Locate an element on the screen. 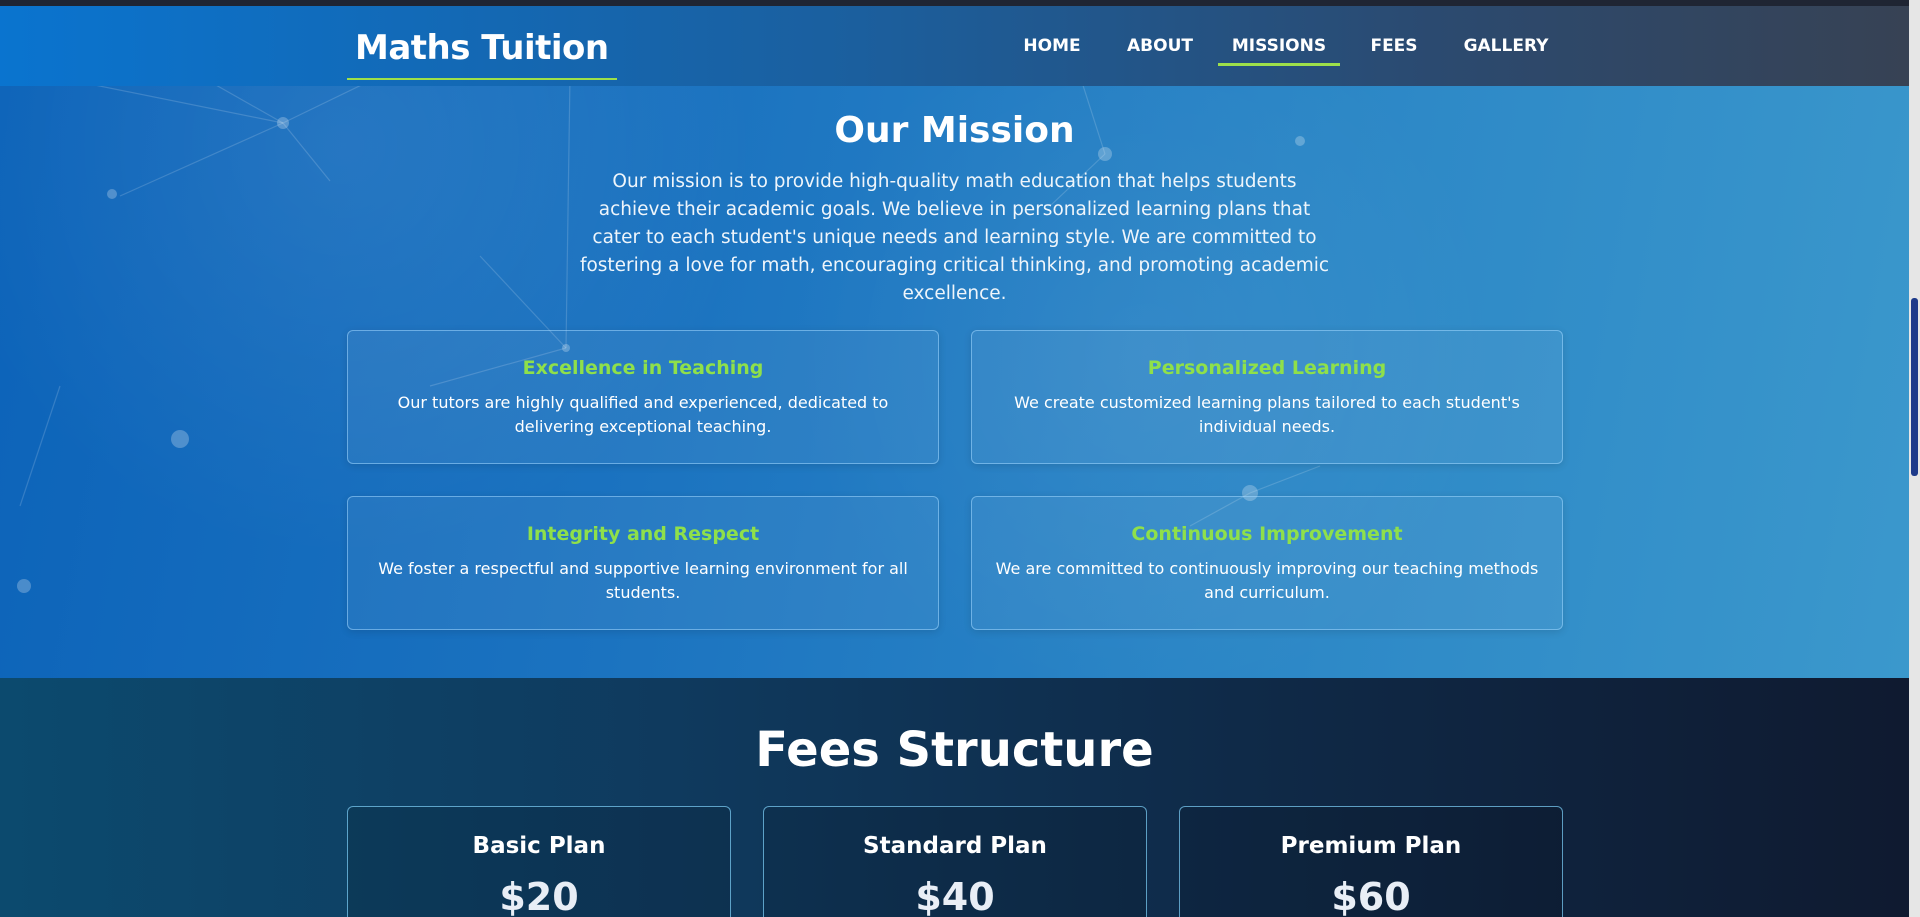  nav-home: HOME is located at coordinates (1052, 48).